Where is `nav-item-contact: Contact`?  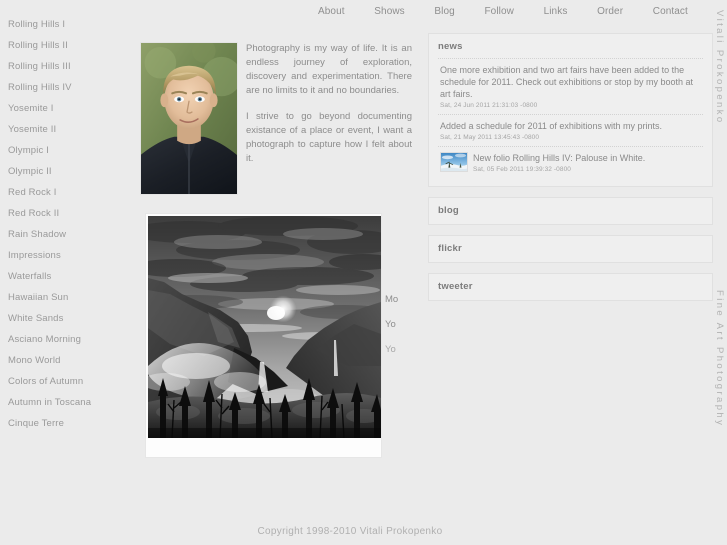 nav-item-contact: Contact is located at coordinates (670, 11).